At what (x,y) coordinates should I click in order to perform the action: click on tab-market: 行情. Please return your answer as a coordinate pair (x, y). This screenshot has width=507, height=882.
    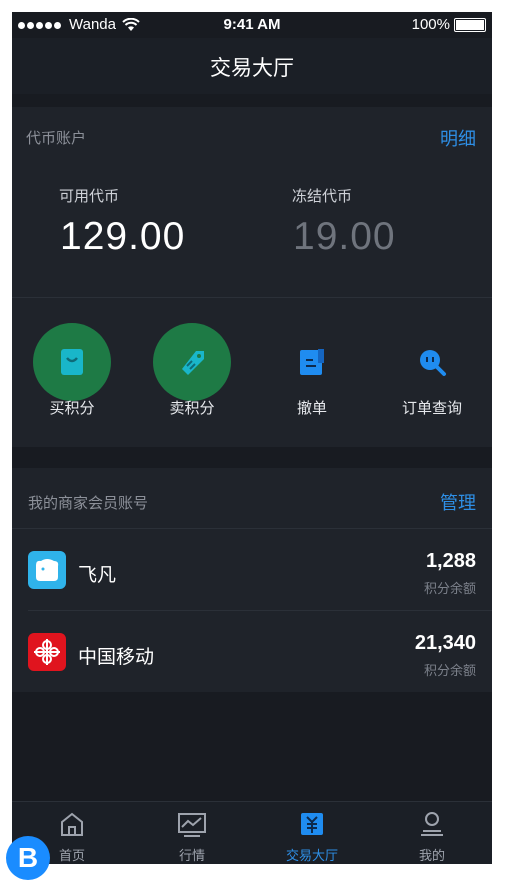
    Looking at the image, I should click on (192, 833).